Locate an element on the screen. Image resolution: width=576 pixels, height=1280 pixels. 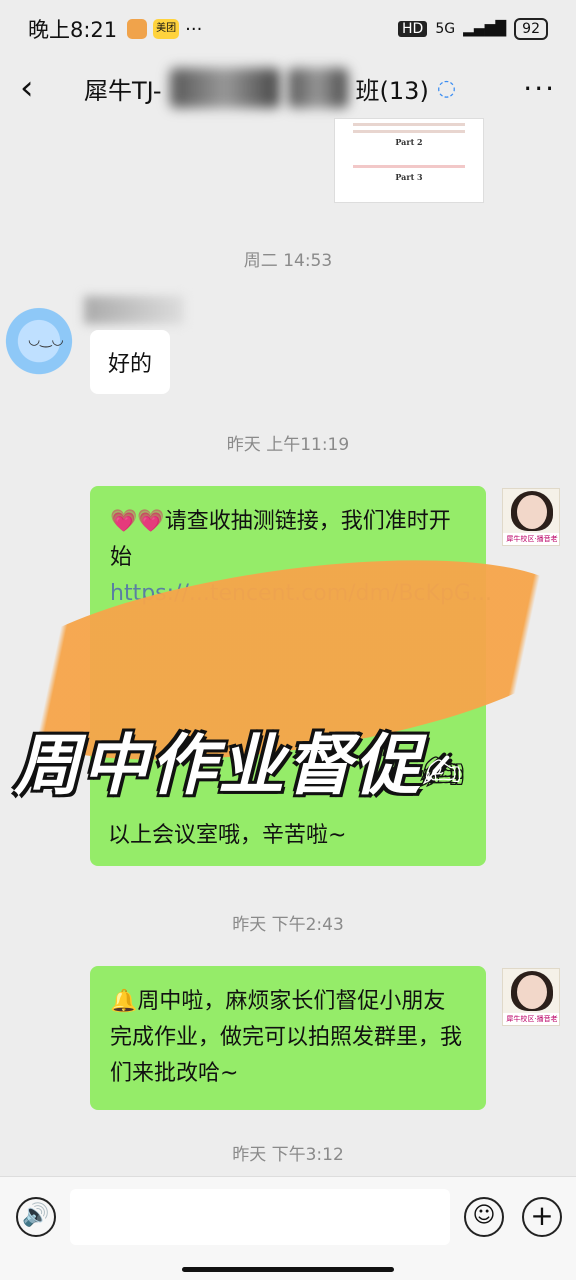
smile-icon: ◡‿◡ is located at coordinates (46, 340).